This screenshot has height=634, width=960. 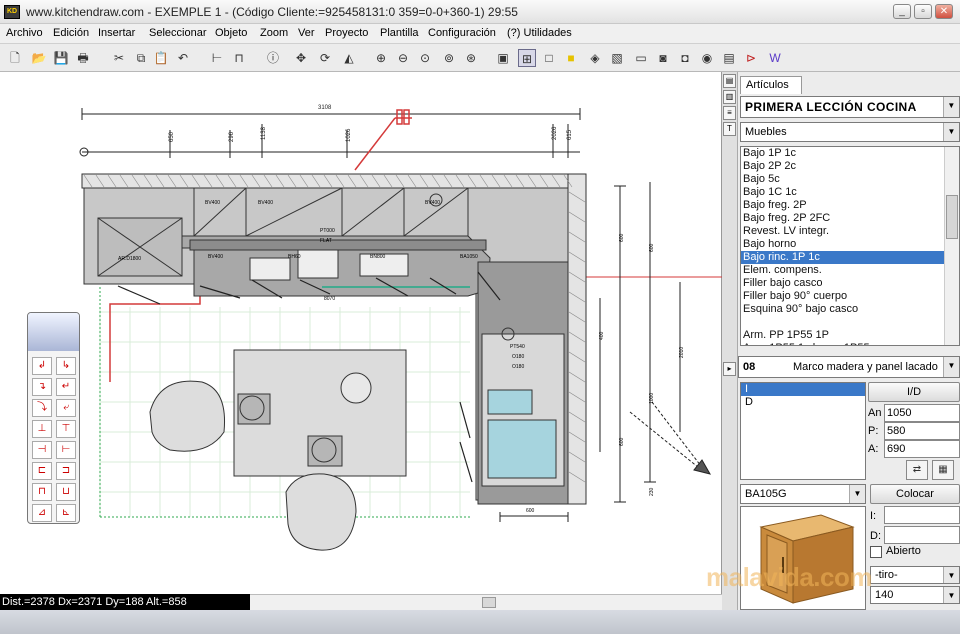 I want to click on dimension-icon: ⊢, so click(x=217, y=58).